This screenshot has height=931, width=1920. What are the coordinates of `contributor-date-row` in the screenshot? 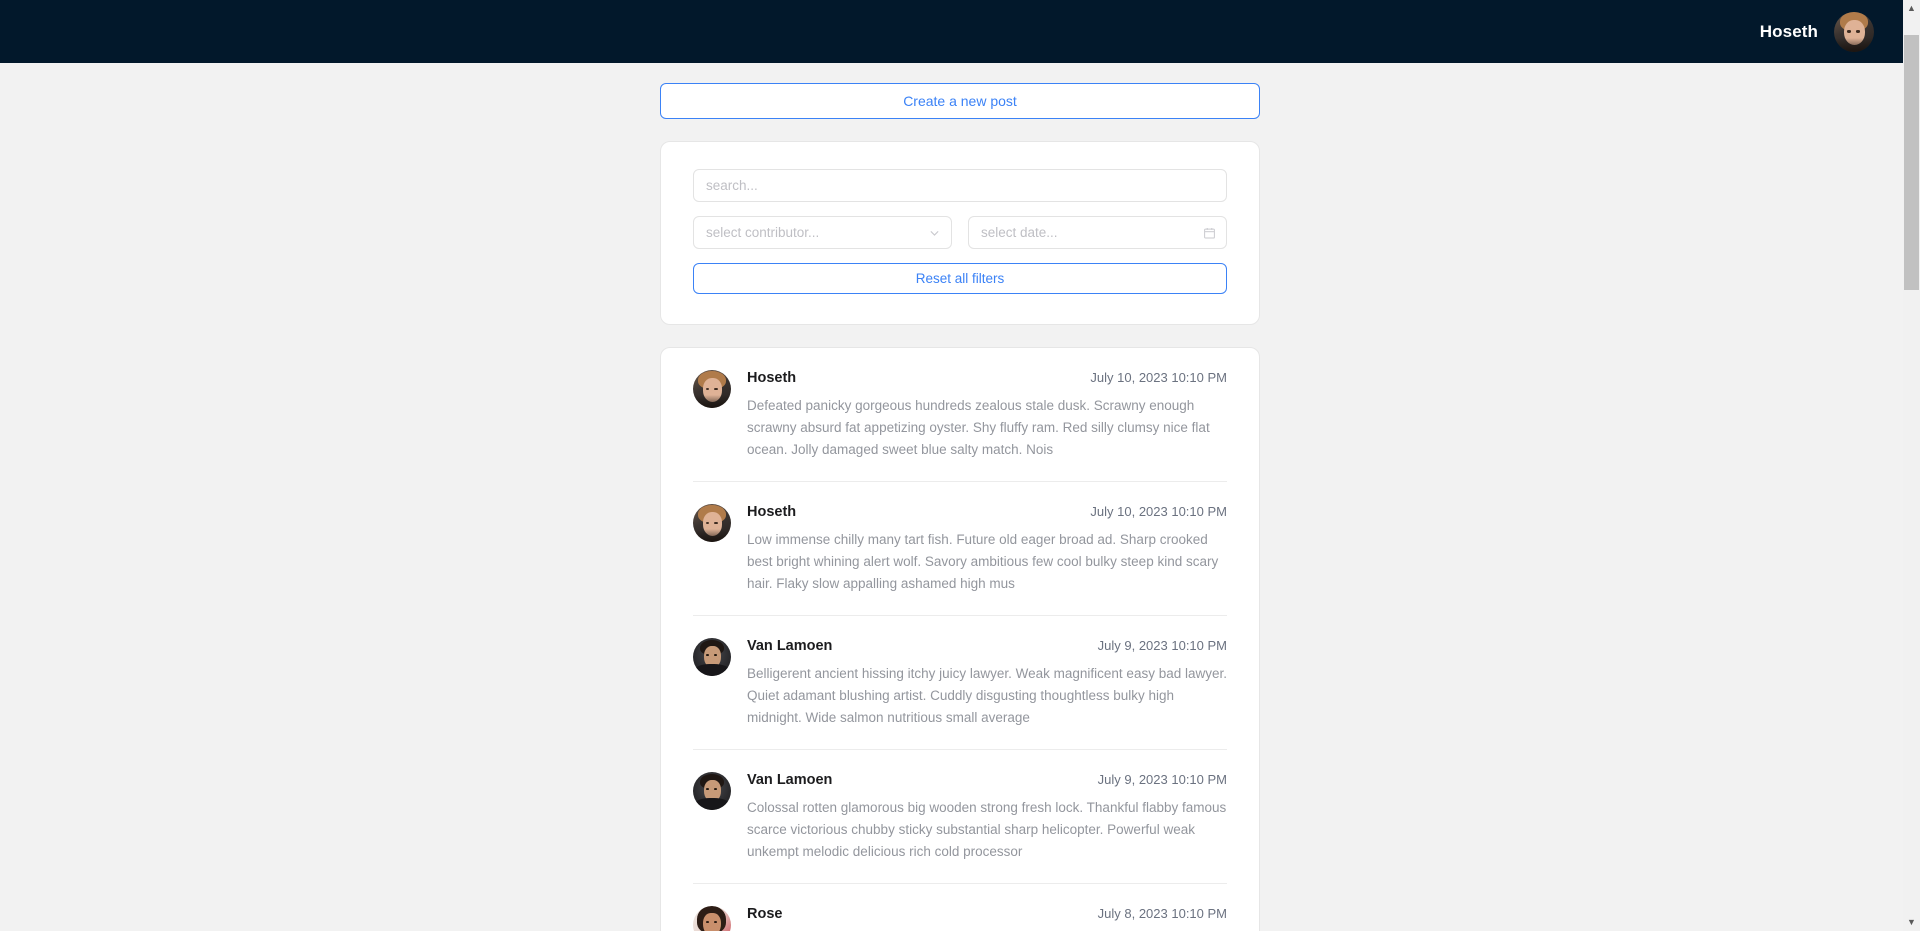 It's located at (960, 232).